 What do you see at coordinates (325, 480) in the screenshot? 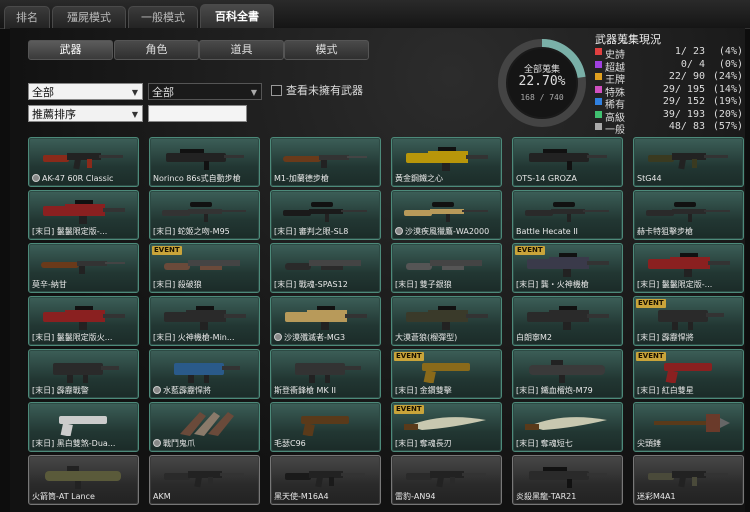
I see `weapon-card: 黑天使-M16A4` at bounding box center [325, 480].